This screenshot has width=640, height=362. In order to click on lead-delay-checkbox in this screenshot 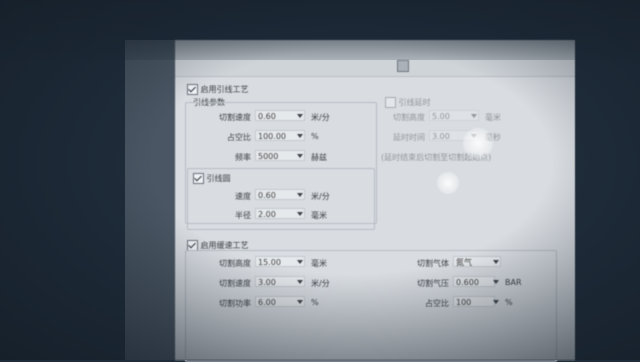, I will do `click(390, 102)`.